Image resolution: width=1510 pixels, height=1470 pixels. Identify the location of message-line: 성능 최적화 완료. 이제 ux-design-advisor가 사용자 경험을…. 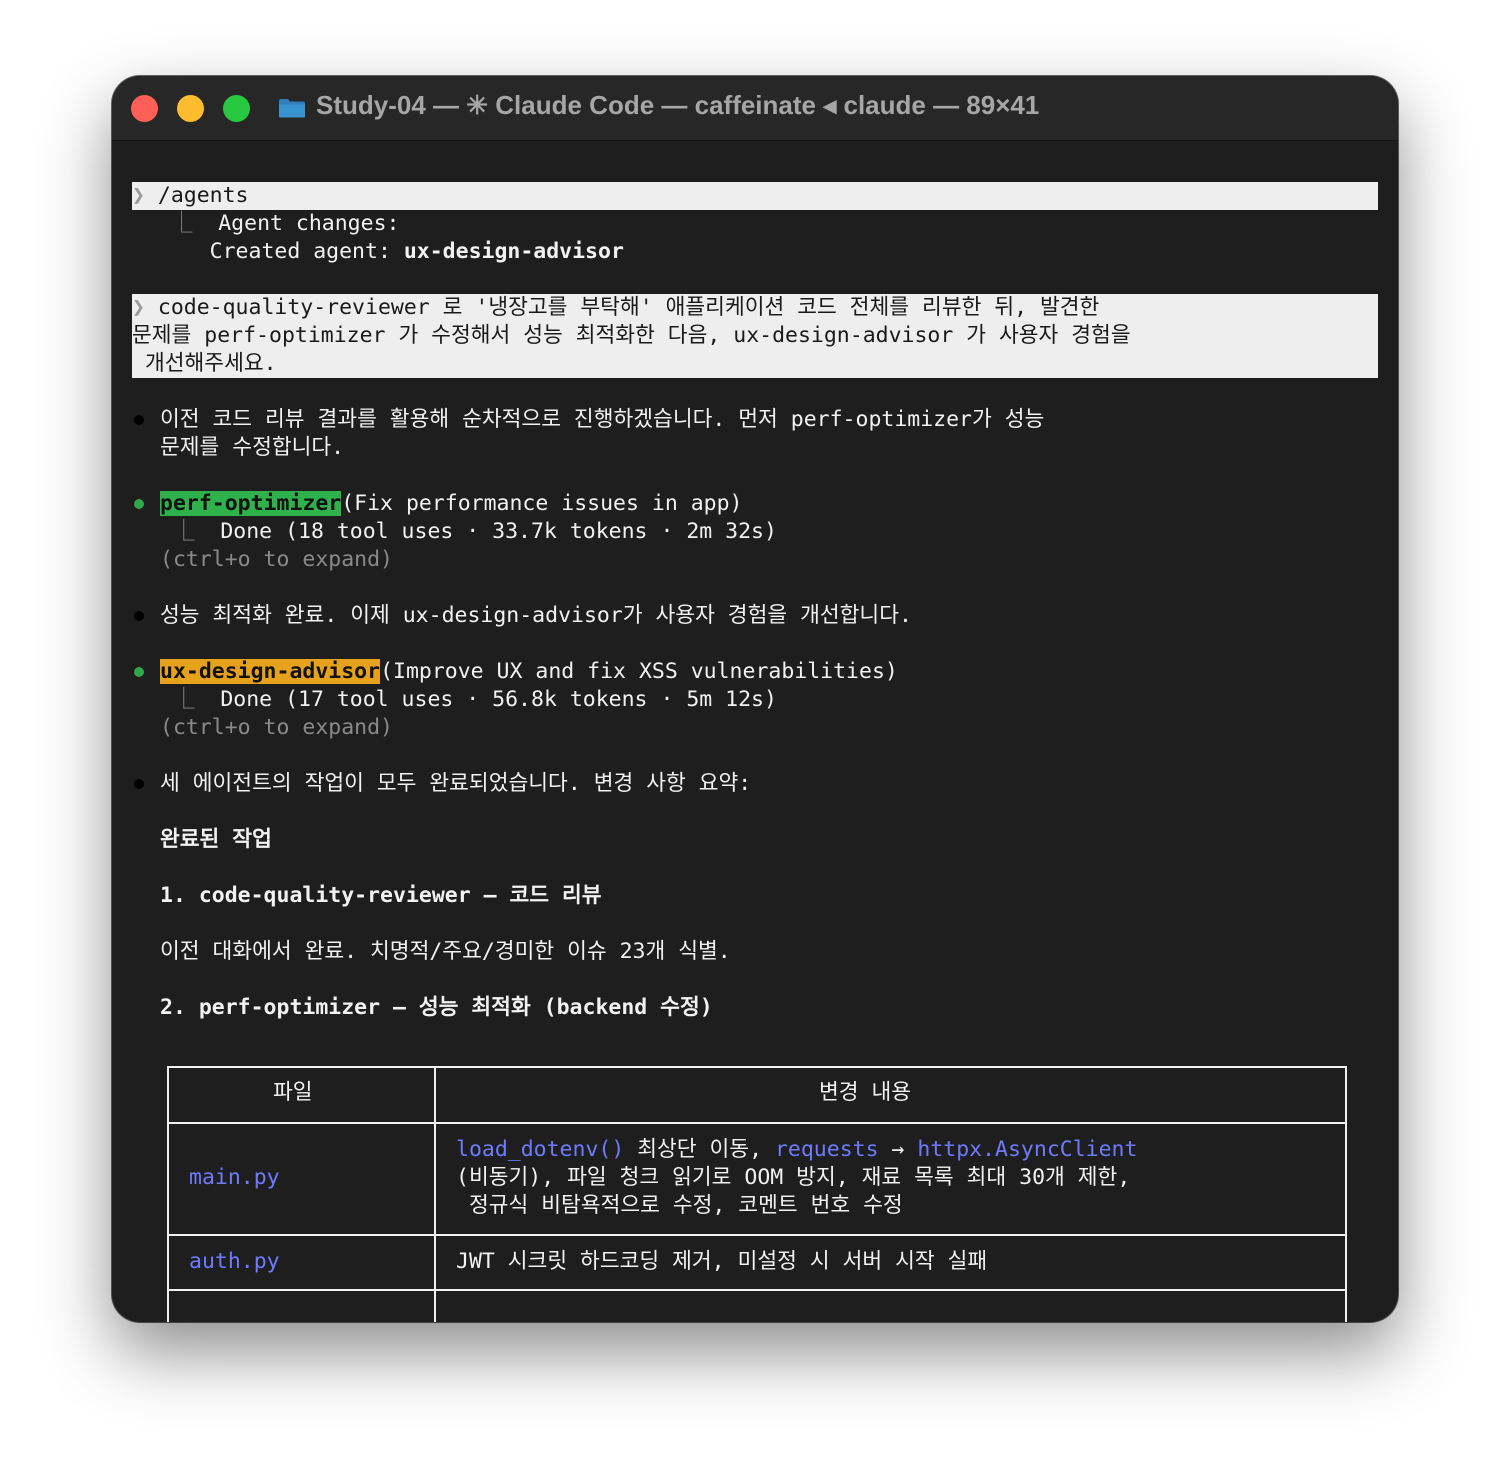
(536, 615).